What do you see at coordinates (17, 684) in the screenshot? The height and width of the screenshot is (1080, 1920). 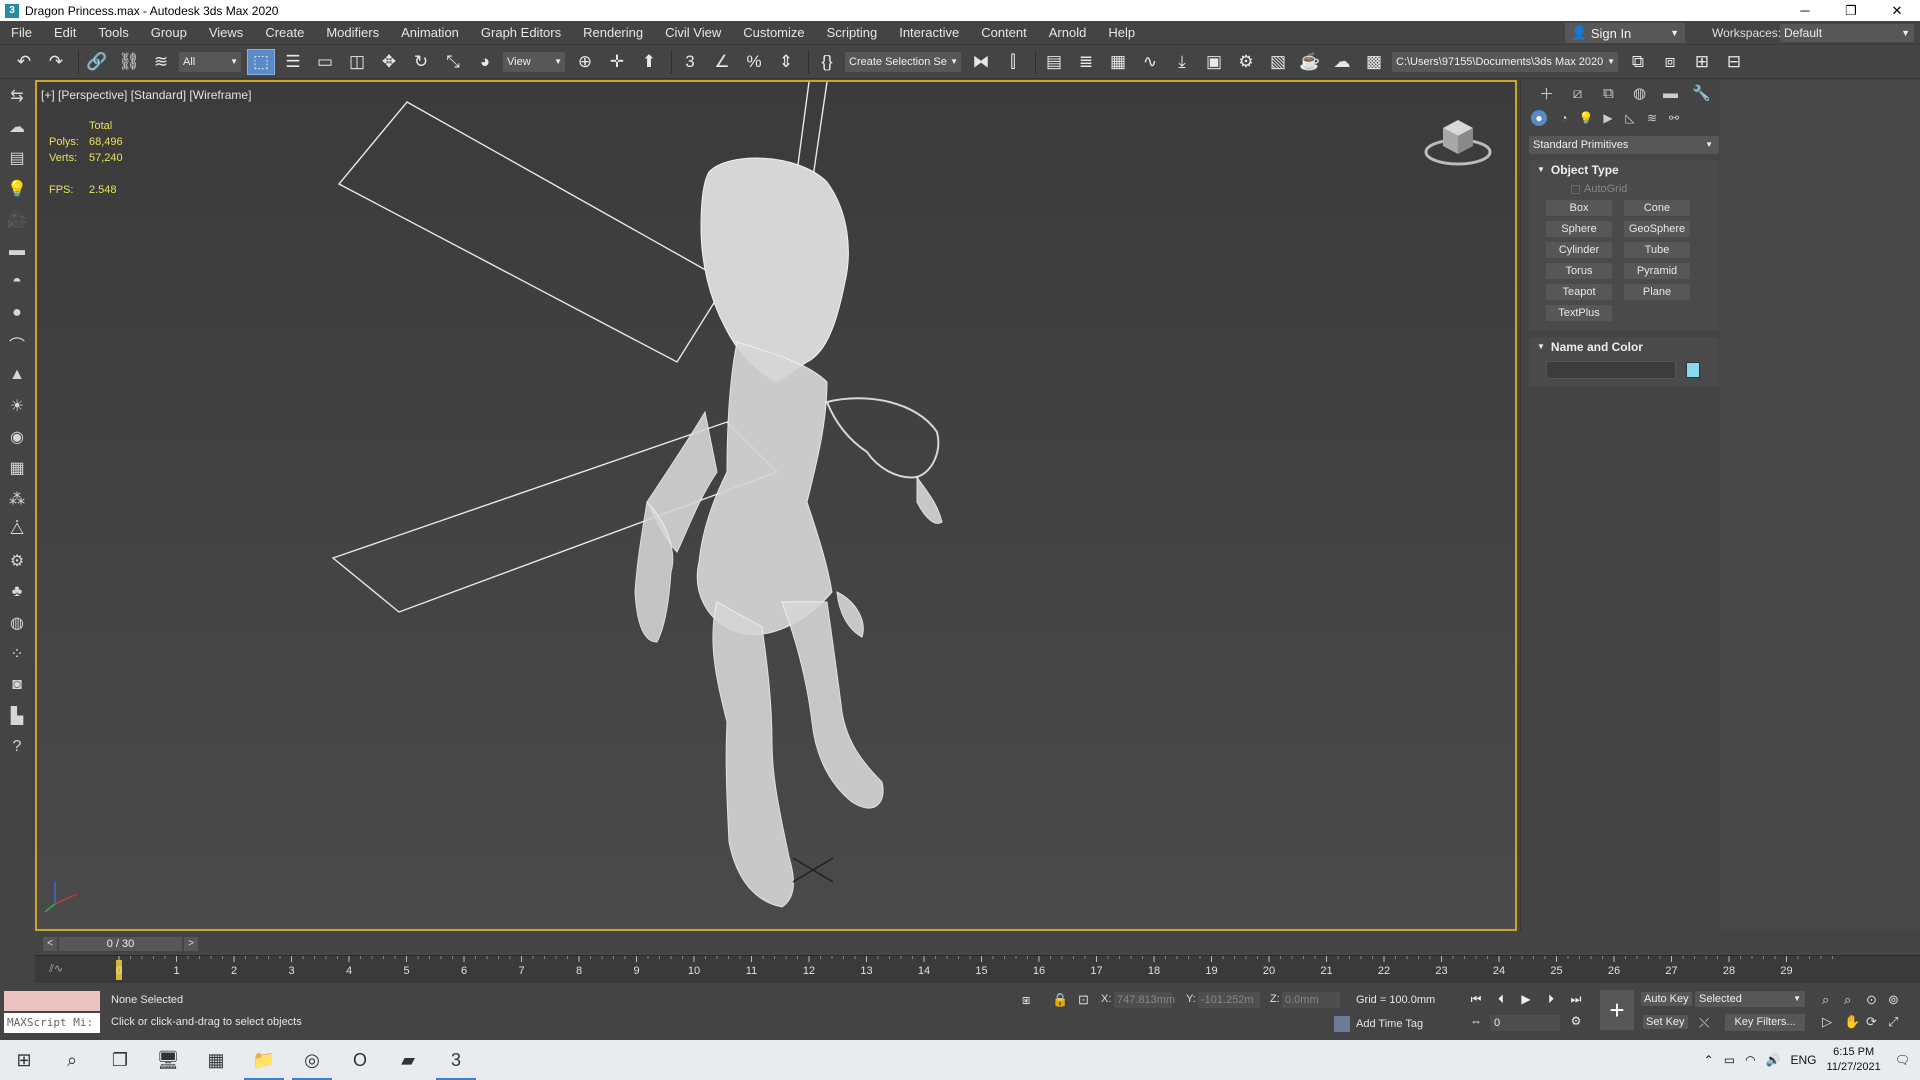 I see `object-icon: ◙` at bounding box center [17, 684].